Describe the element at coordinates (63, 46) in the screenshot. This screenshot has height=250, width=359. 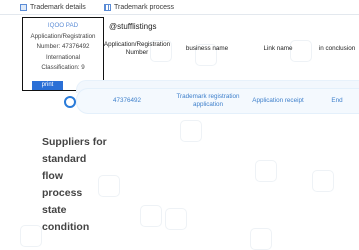
I see `reg-number-value: Number: 47376492` at that location.